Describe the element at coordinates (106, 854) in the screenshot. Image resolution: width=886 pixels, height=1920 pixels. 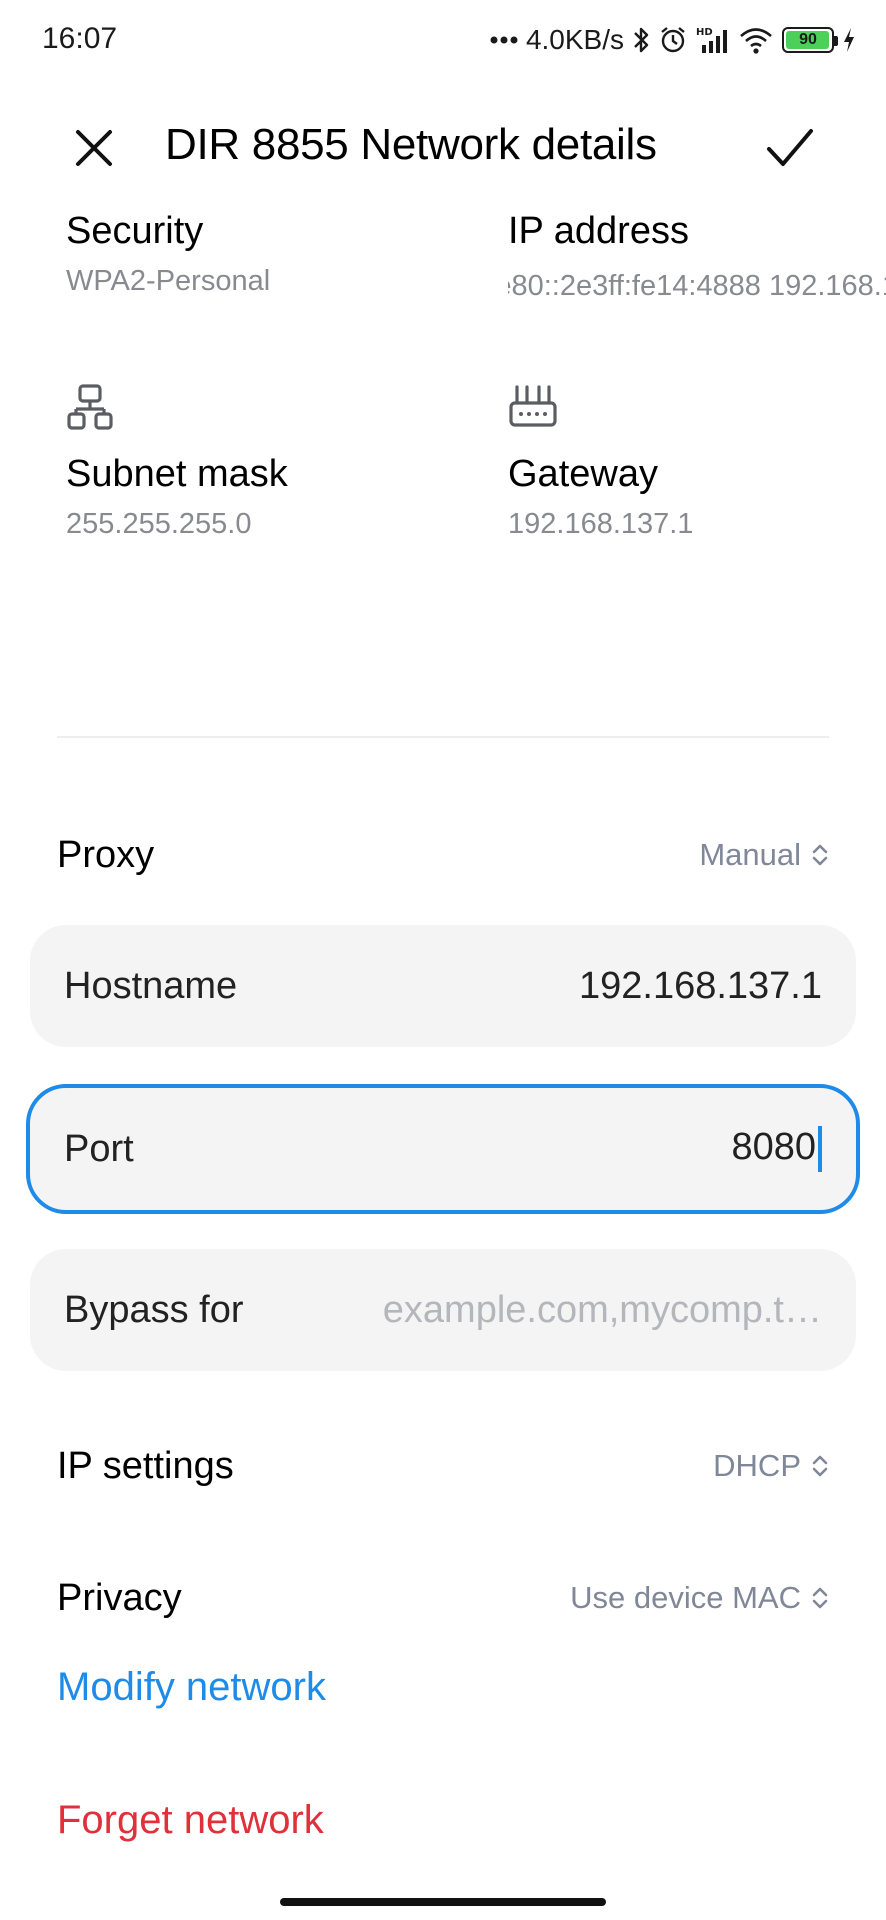
I see `proxy-label: Proxy` at that location.